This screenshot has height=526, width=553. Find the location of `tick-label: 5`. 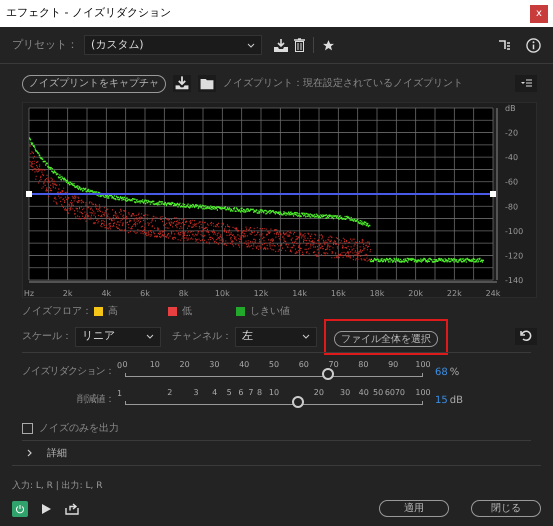

tick-label: 5 is located at coordinates (229, 393).